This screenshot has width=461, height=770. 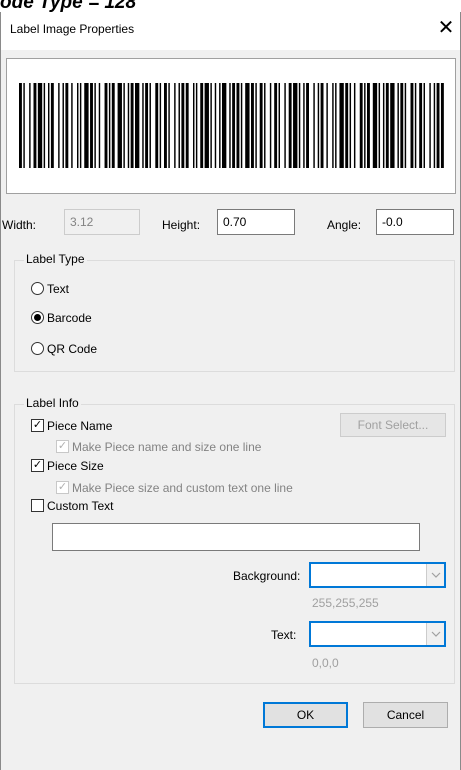 What do you see at coordinates (80, 506) in the screenshot?
I see `custom-text-label: Custom Text` at bounding box center [80, 506].